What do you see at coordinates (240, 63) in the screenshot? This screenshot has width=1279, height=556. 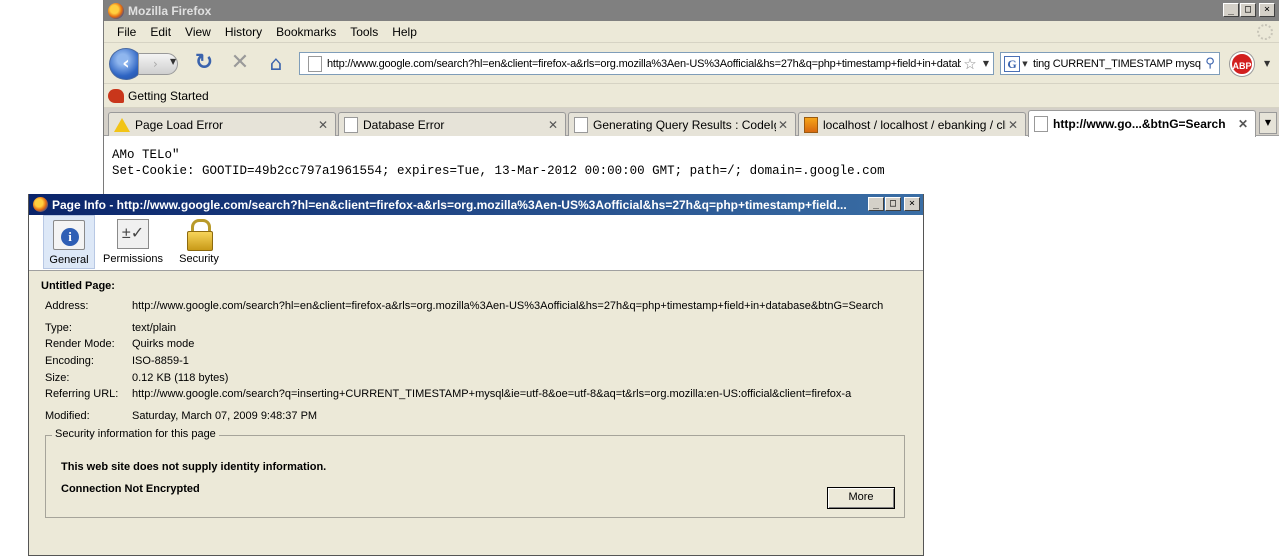 I see `stop-icon: ✕` at bounding box center [240, 63].